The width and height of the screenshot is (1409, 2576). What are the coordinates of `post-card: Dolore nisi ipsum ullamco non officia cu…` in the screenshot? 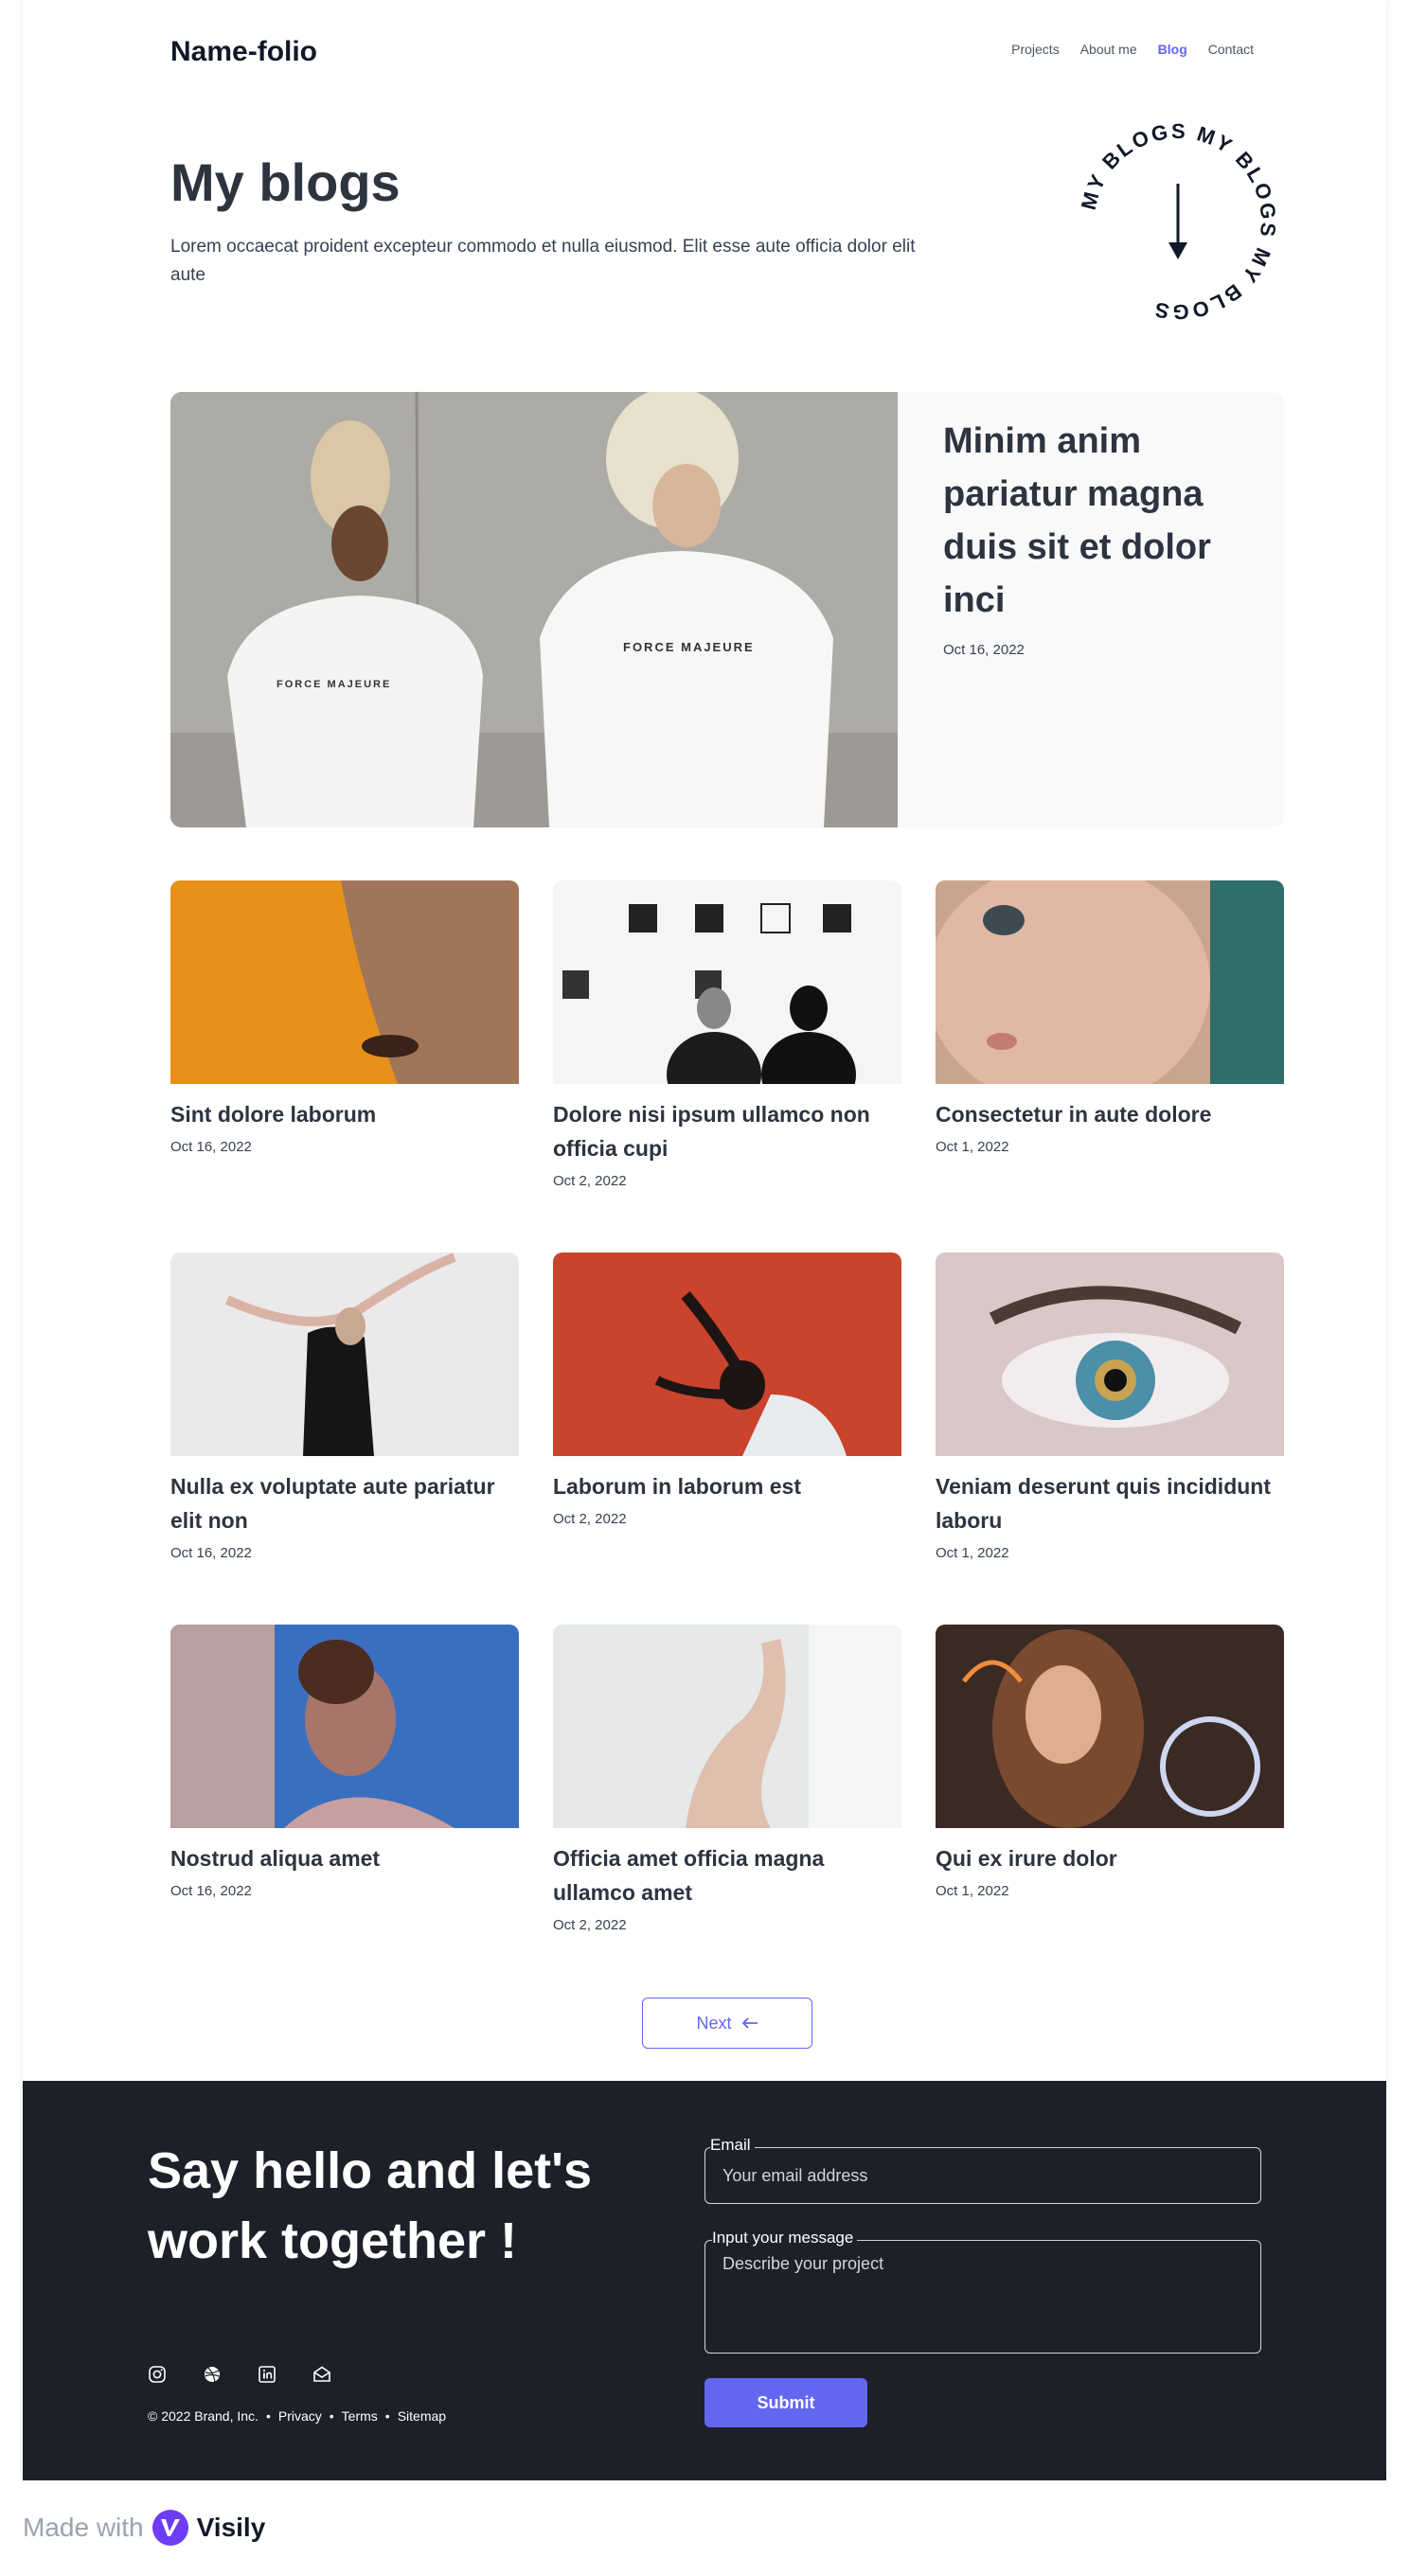 It's located at (727, 1035).